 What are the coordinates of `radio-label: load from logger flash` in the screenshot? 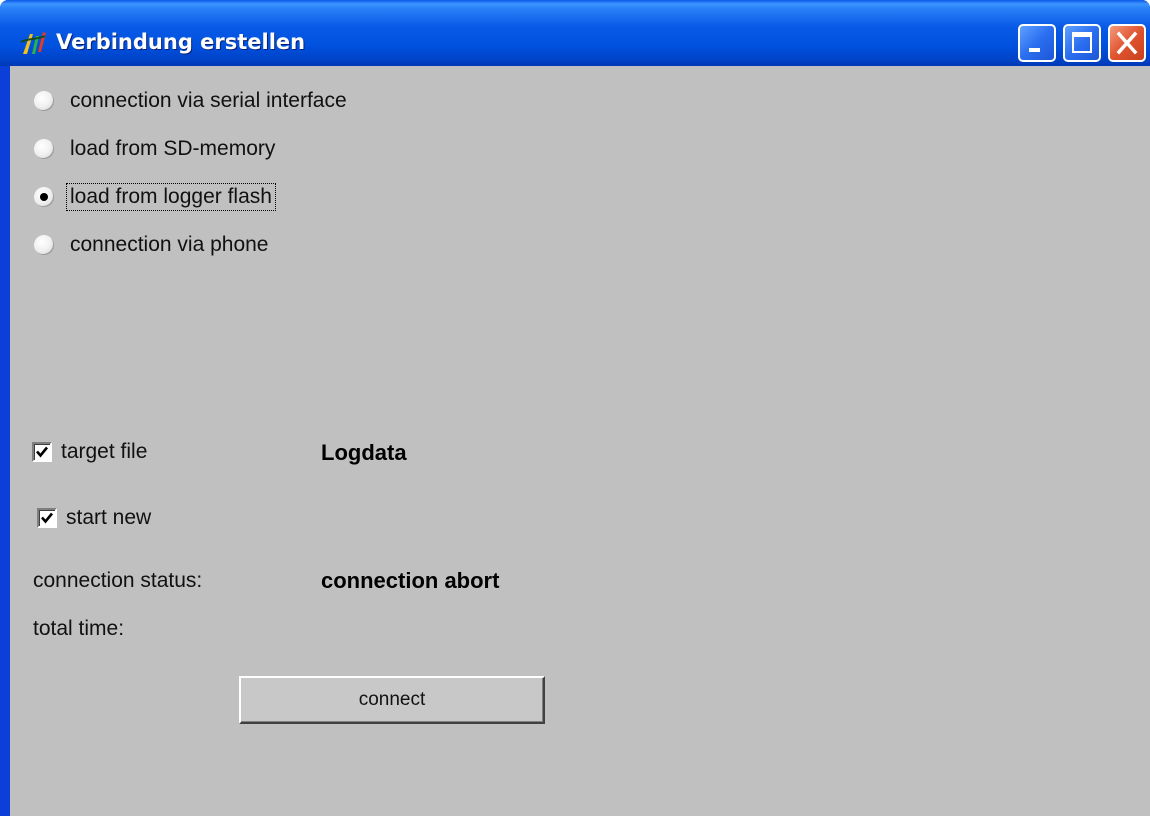 It's located at (171, 197).